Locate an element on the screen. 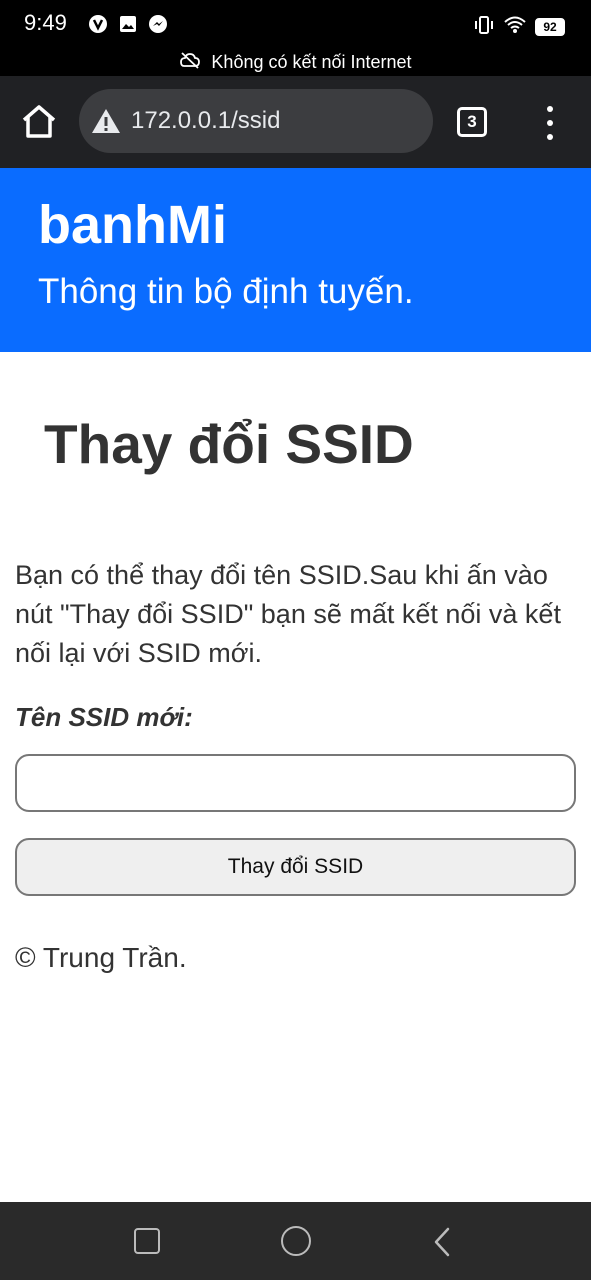  site-tagline: Thông tin bộ định tuyến. is located at coordinates (226, 291).